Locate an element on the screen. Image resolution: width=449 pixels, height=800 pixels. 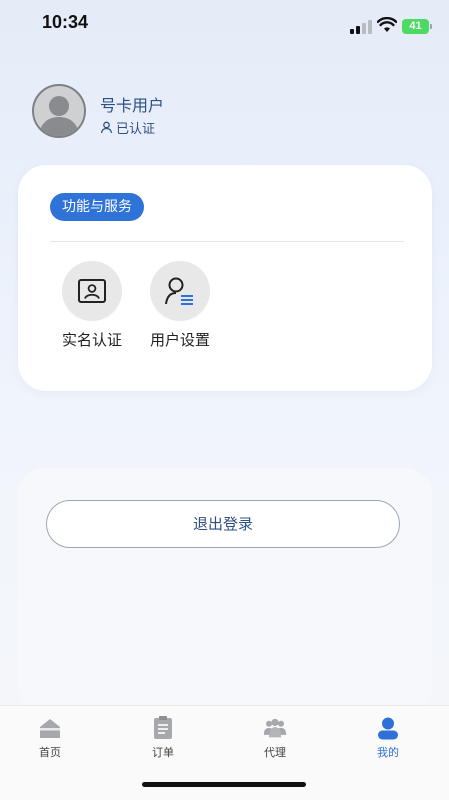
services-badge: 功能与服务 is located at coordinates (97, 207).